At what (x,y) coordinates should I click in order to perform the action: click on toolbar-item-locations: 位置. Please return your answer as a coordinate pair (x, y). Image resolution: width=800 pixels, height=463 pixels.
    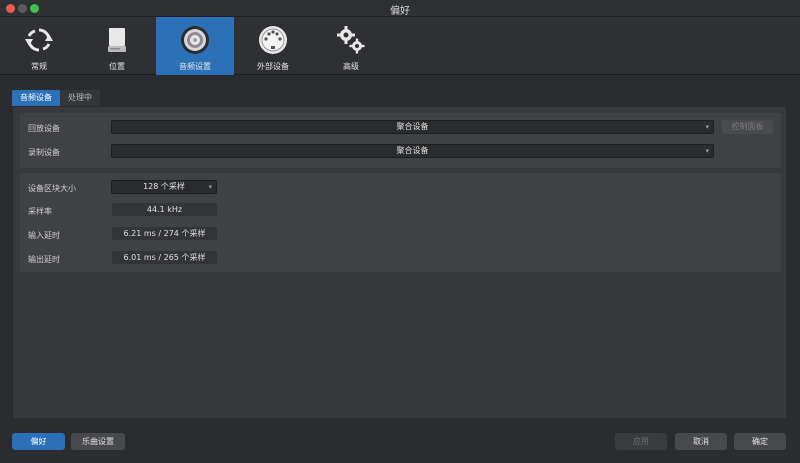
    Looking at the image, I should click on (117, 46).